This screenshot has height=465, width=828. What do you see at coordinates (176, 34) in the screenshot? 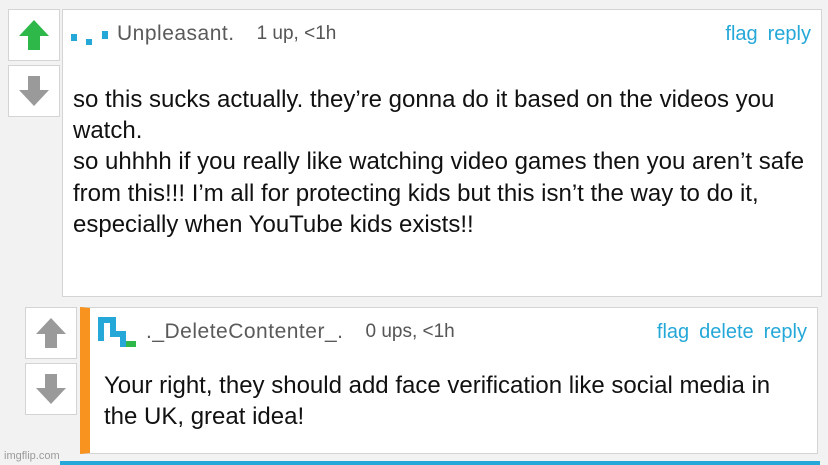
I see `username: Unpleasant.` at bounding box center [176, 34].